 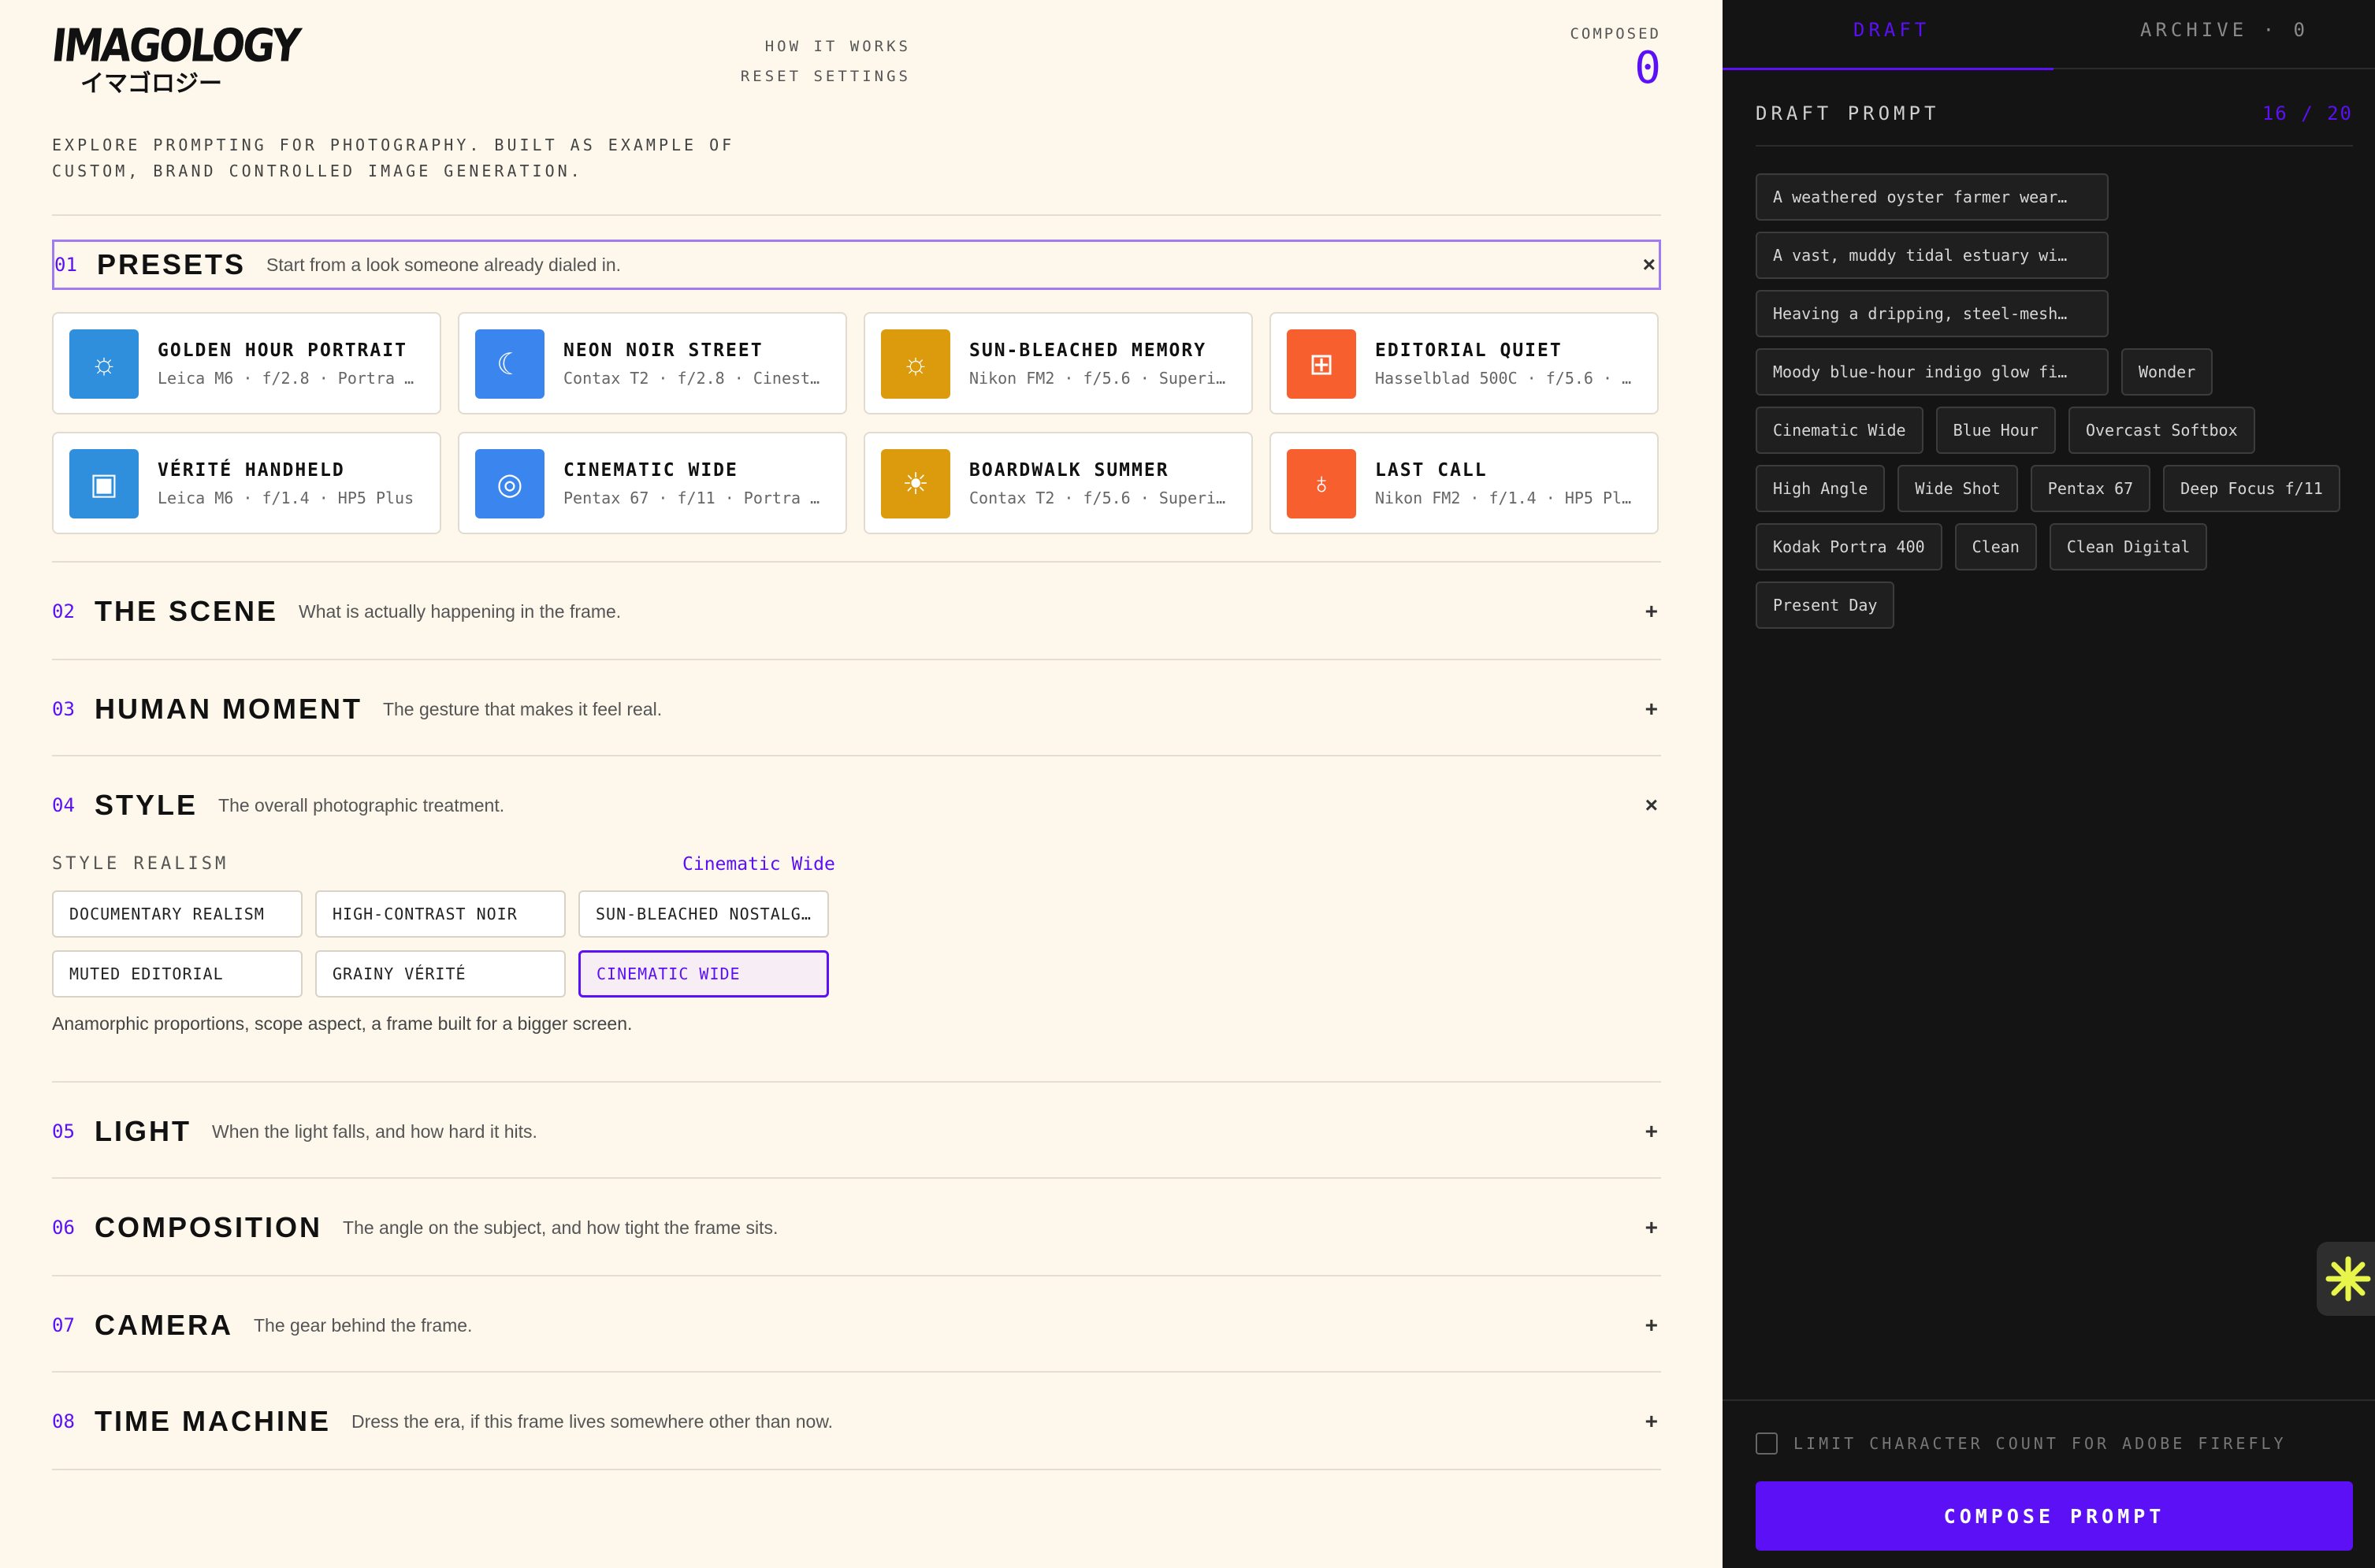 What do you see at coordinates (147, 805) in the screenshot?
I see `section-title: STYLE` at bounding box center [147, 805].